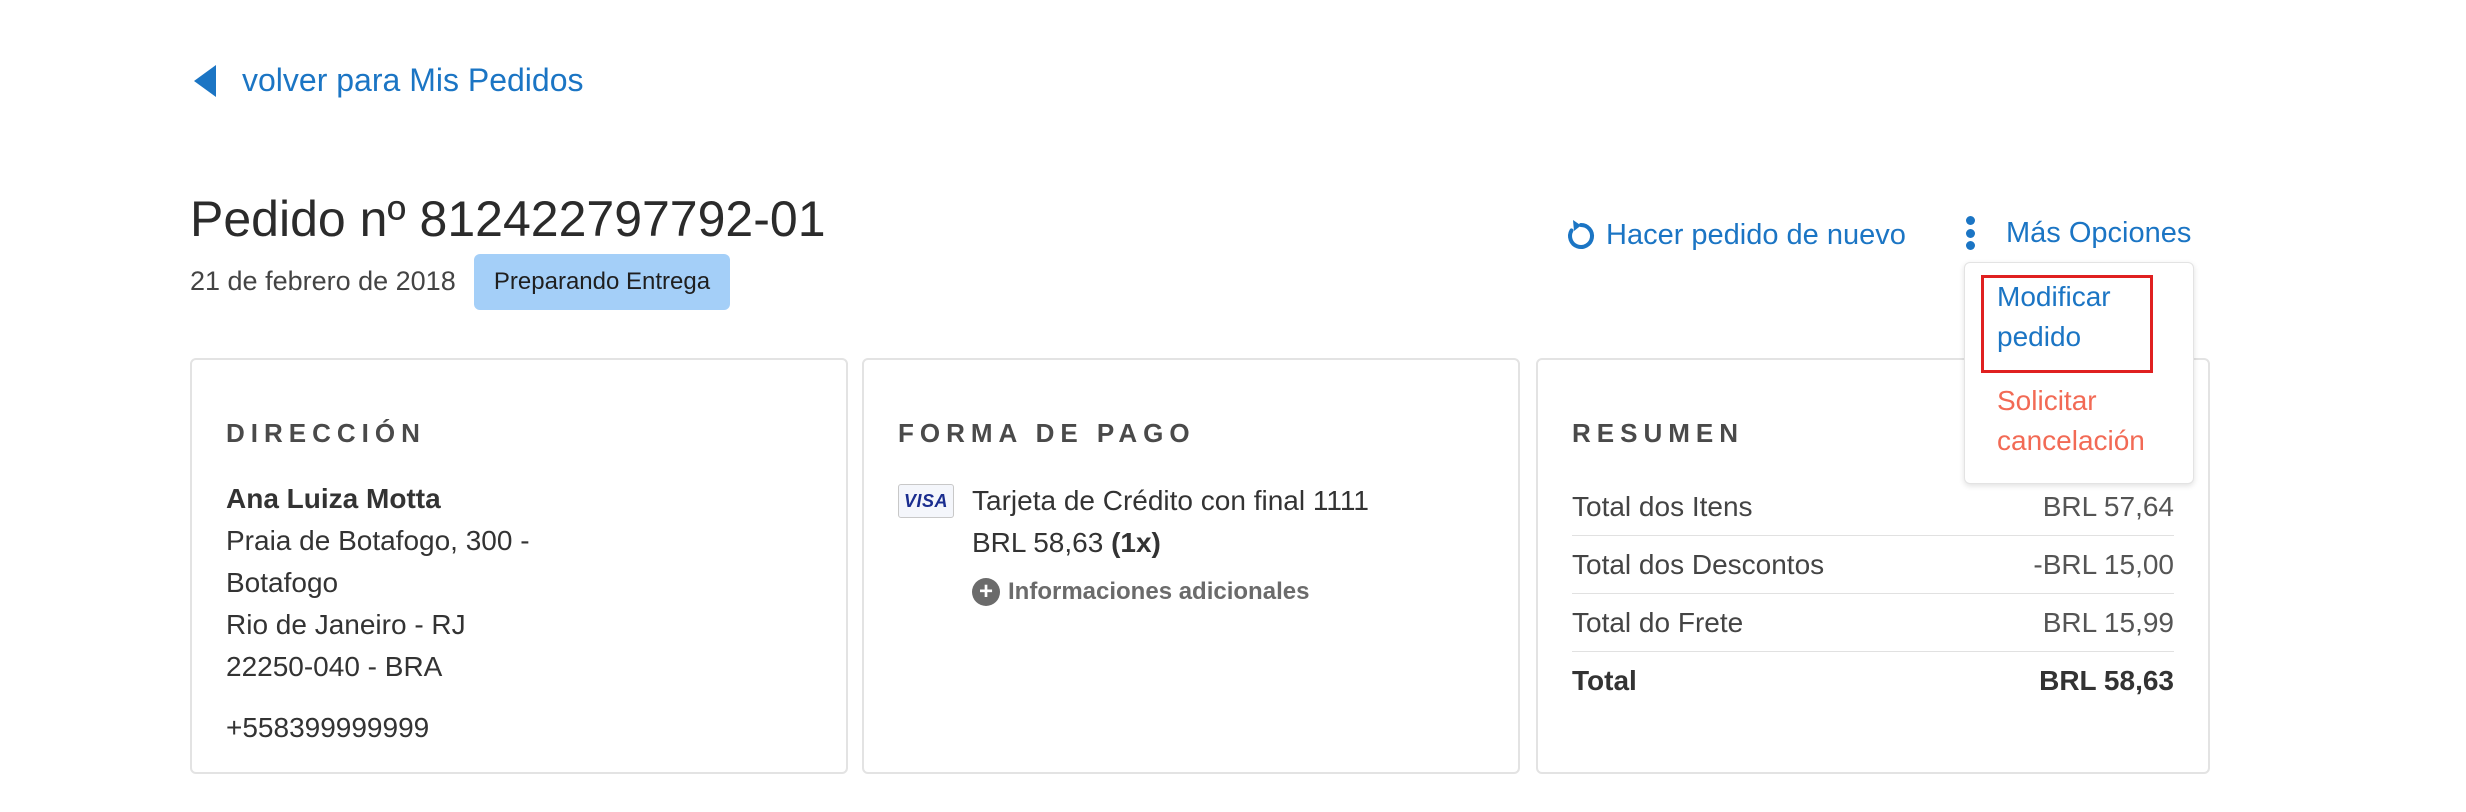 The width and height of the screenshot is (2466, 812). What do you see at coordinates (2108, 622) in the screenshot?
I see `summary-value: BRL 15,99` at bounding box center [2108, 622].